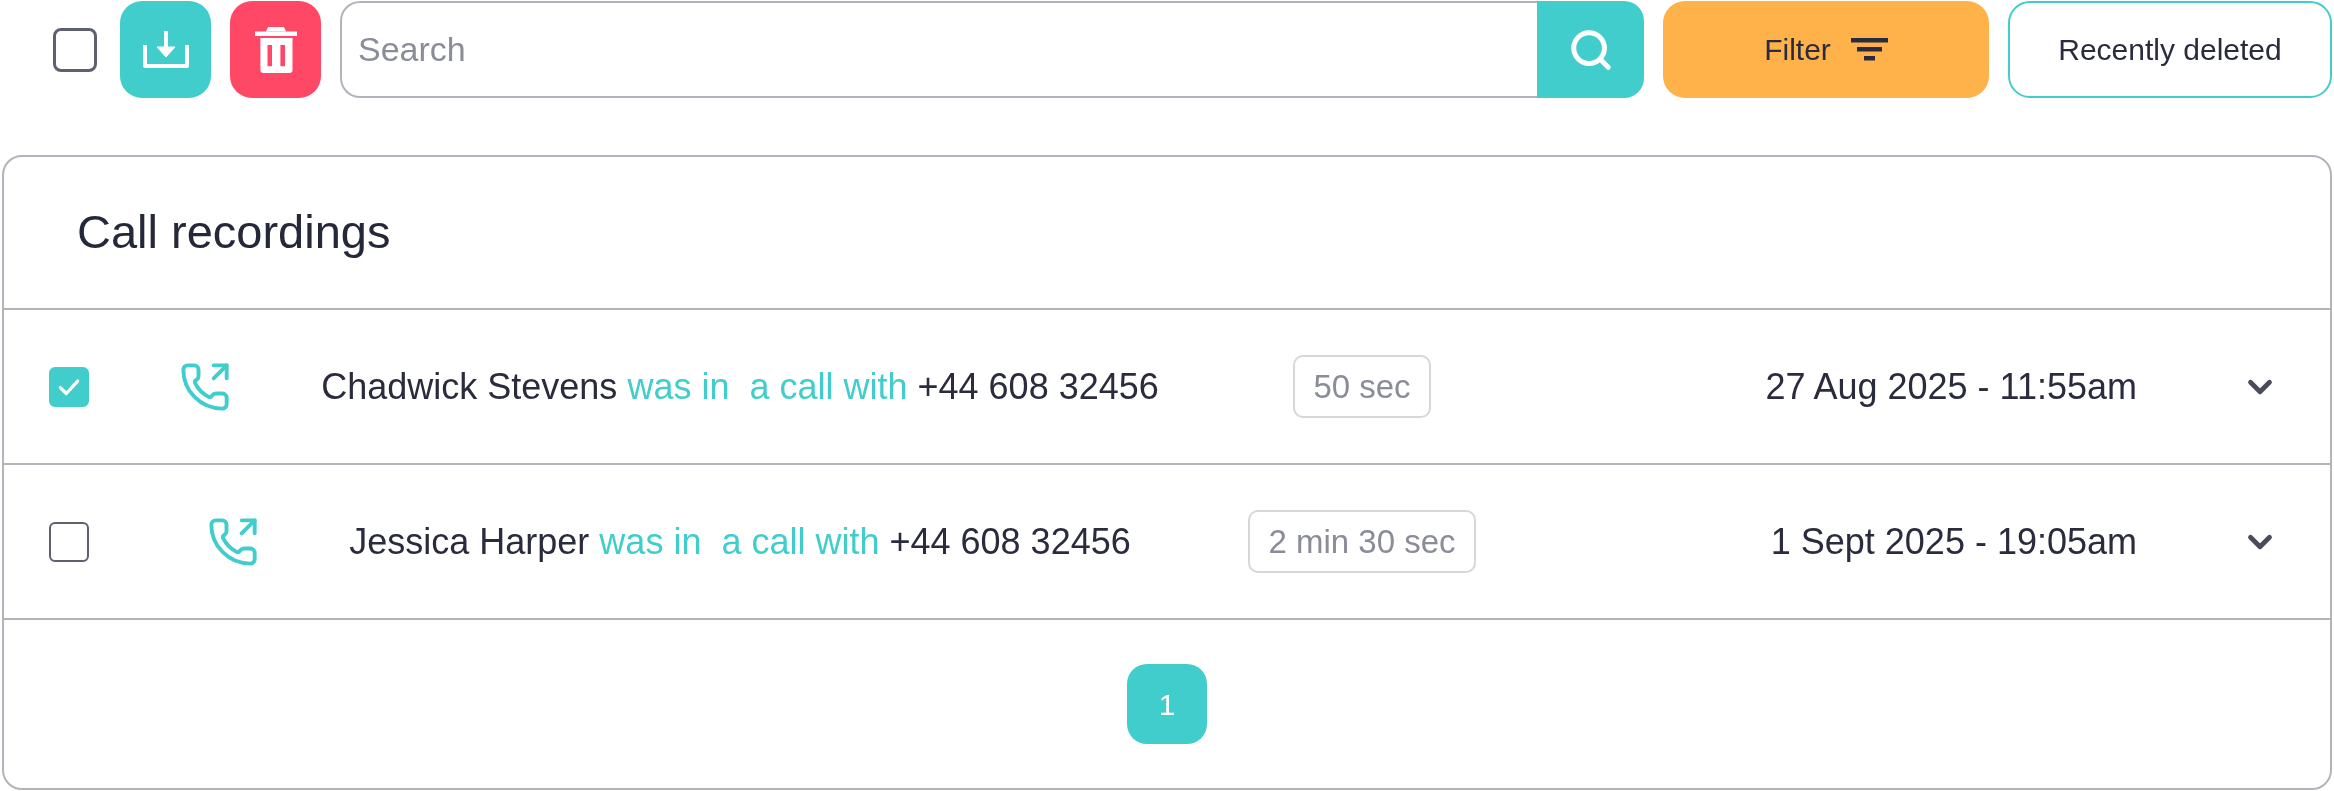  I want to click on call-duration: 2 min 30 sec, so click(1362, 541).